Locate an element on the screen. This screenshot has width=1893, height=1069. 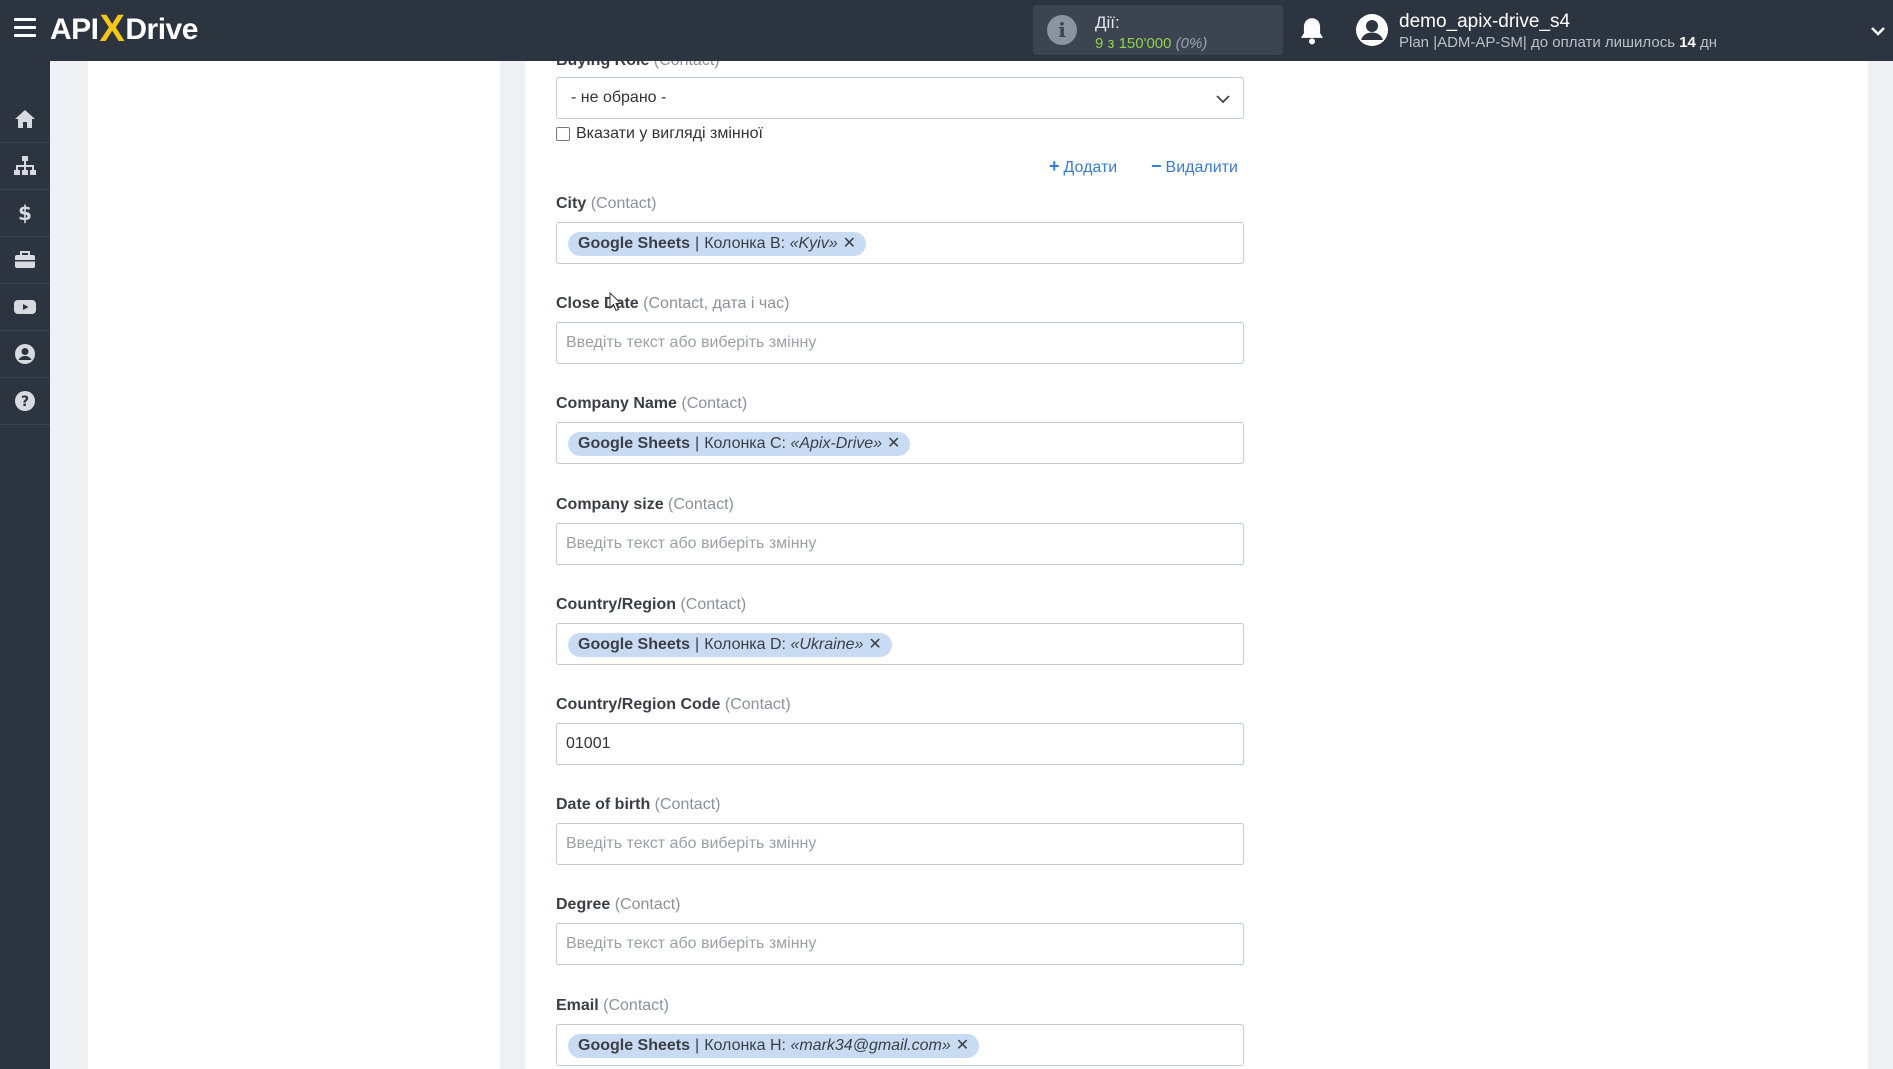
field-label: Company Name (Contact) is located at coordinates (652, 403).